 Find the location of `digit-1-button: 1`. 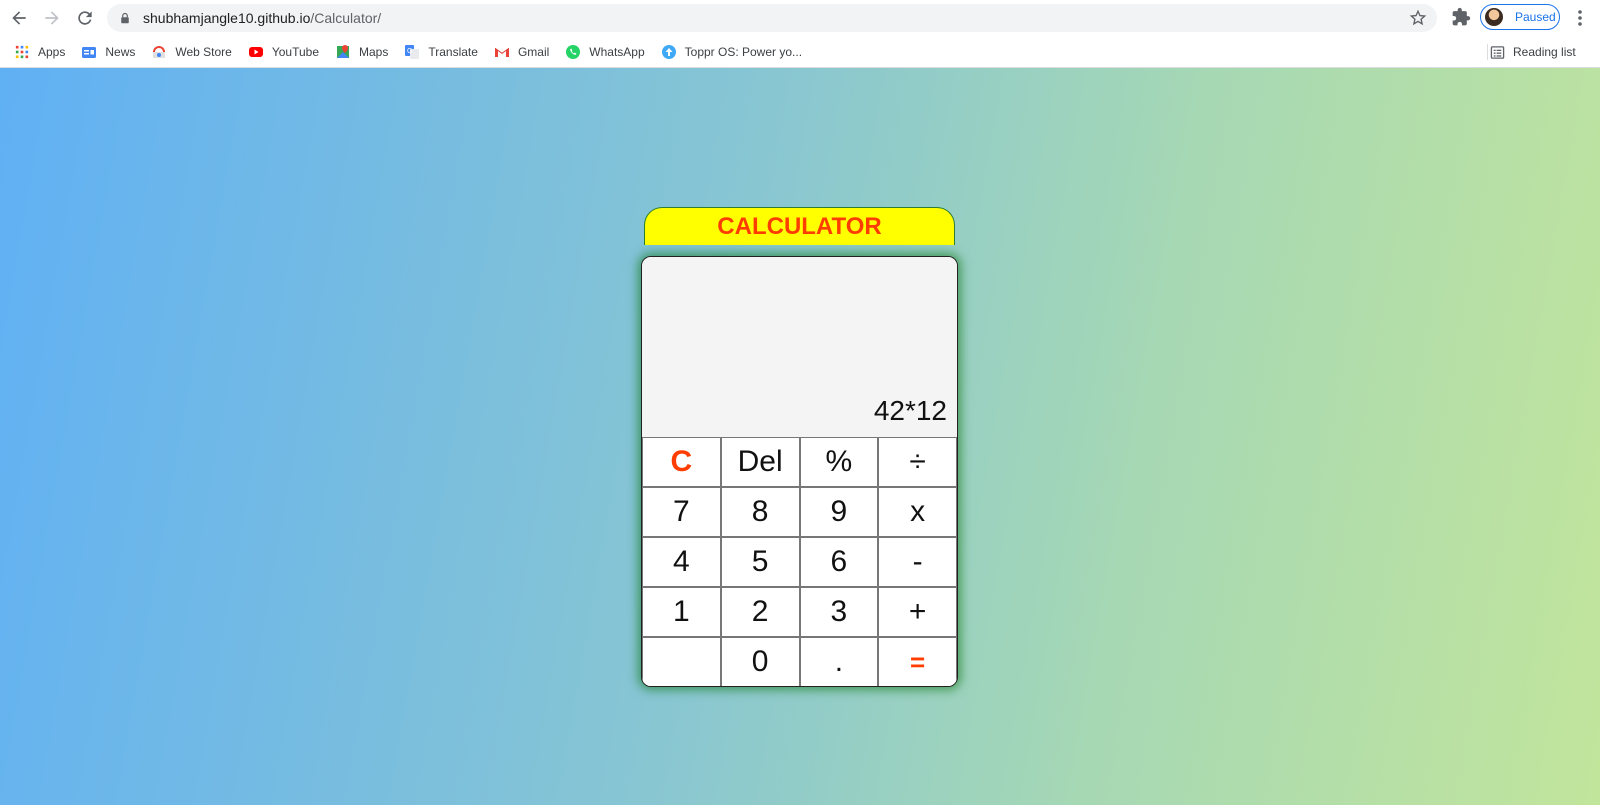

digit-1-button: 1 is located at coordinates (681, 612).